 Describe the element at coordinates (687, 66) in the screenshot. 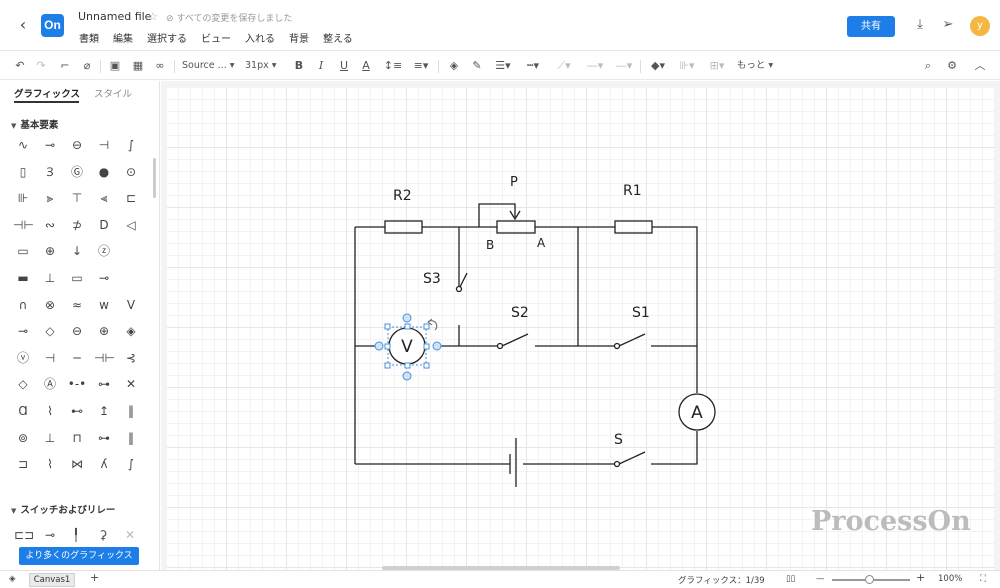

I see `distribute-icon: ⊪▾` at that location.